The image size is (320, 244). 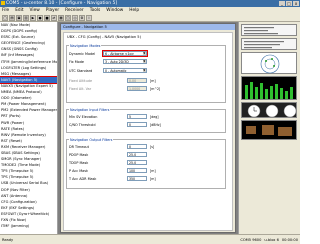 What do you see at coordinates (83, 117) in the screenshot?
I see `min-sv-elevation-label: Min SV Elevation` at bounding box center [83, 117].